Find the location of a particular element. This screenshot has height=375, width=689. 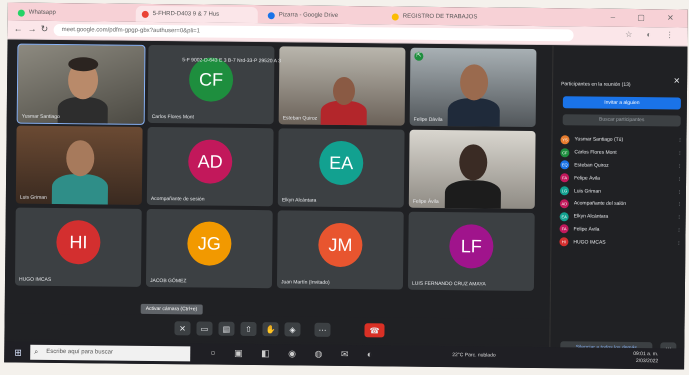

reload-icon: ↻ is located at coordinates (45, 29).